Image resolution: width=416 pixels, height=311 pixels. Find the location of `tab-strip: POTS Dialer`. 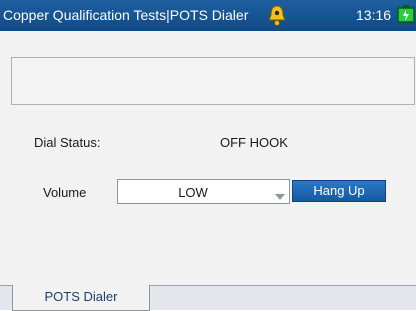

tab-strip: POTS Dialer is located at coordinates (208, 298).